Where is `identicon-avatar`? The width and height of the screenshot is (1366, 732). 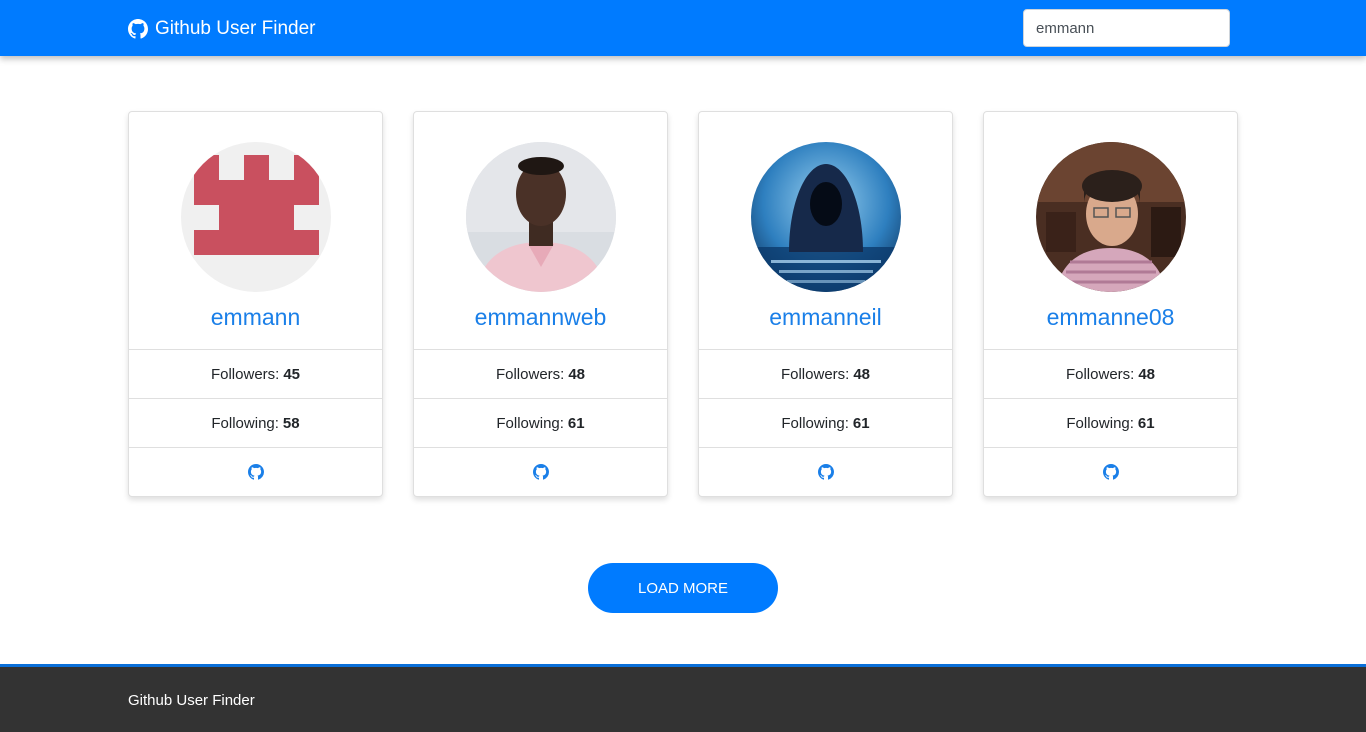 identicon-avatar is located at coordinates (256, 217).